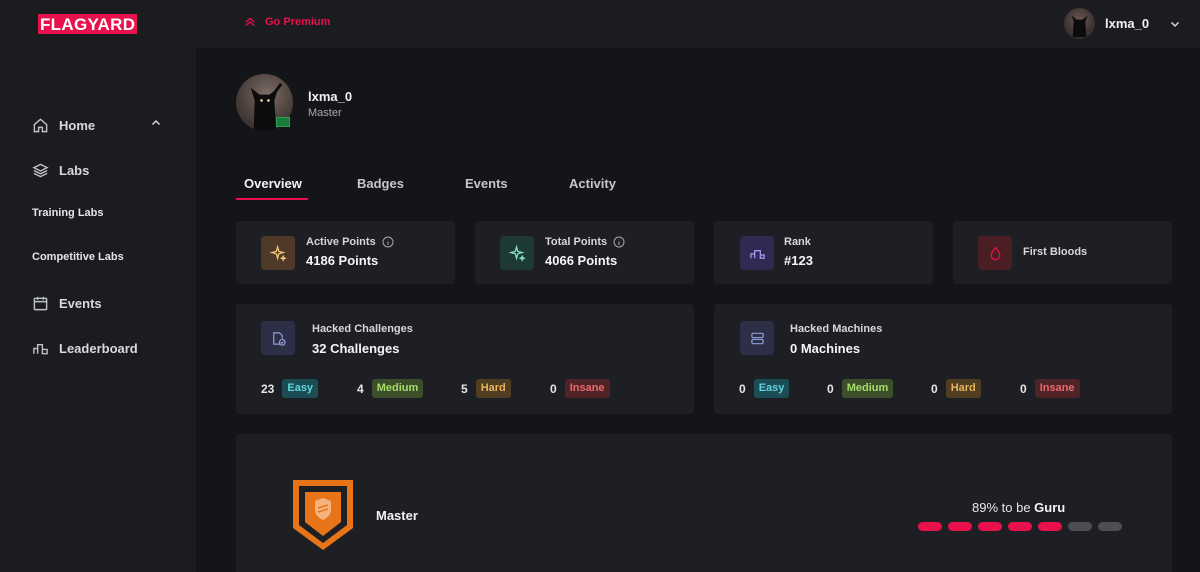 The height and width of the screenshot is (572, 1200). I want to click on hacked-machines-value: 0 Machines, so click(825, 348).